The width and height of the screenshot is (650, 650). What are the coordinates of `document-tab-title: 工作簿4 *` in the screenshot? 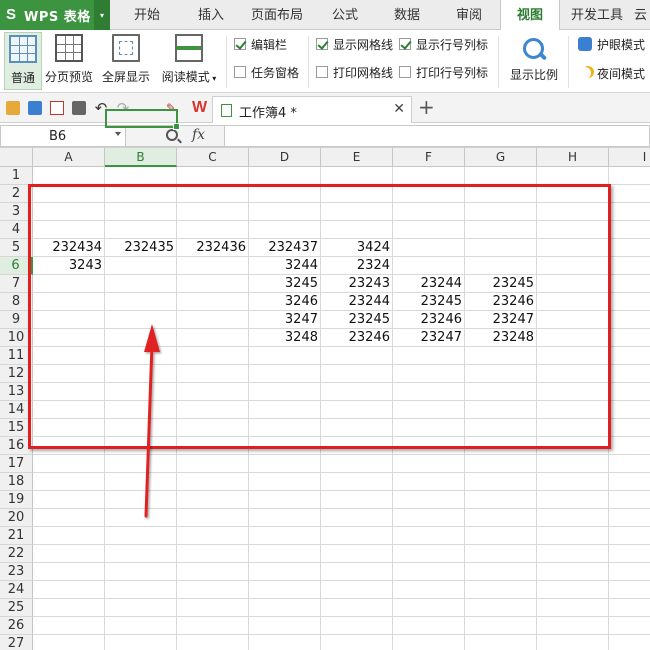 It's located at (268, 113).